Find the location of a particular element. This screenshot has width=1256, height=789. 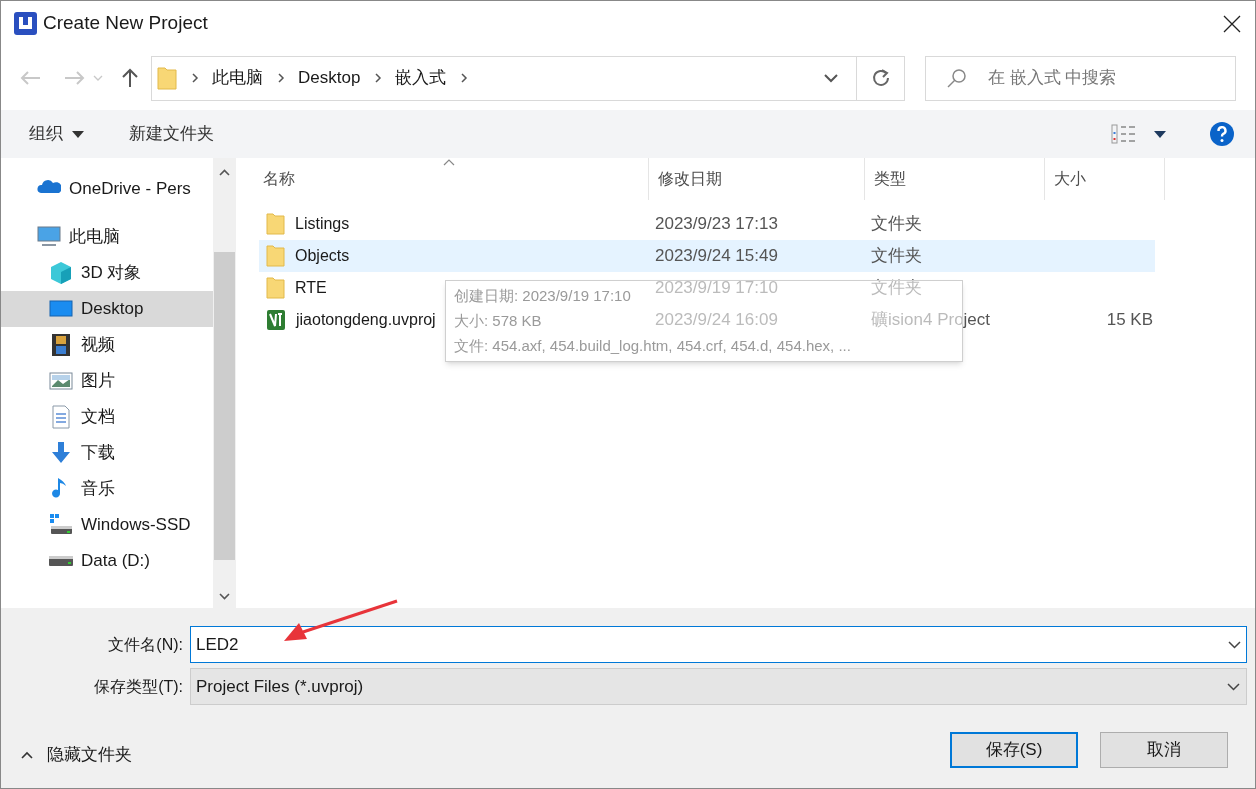

scroll-up-icon is located at coordinates (224, 172).